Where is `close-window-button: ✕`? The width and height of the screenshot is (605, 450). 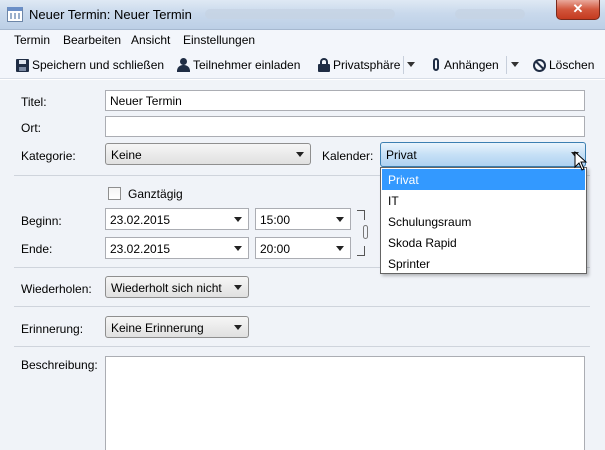
close-window-button: ✕ is located at coordinates (578, 10).